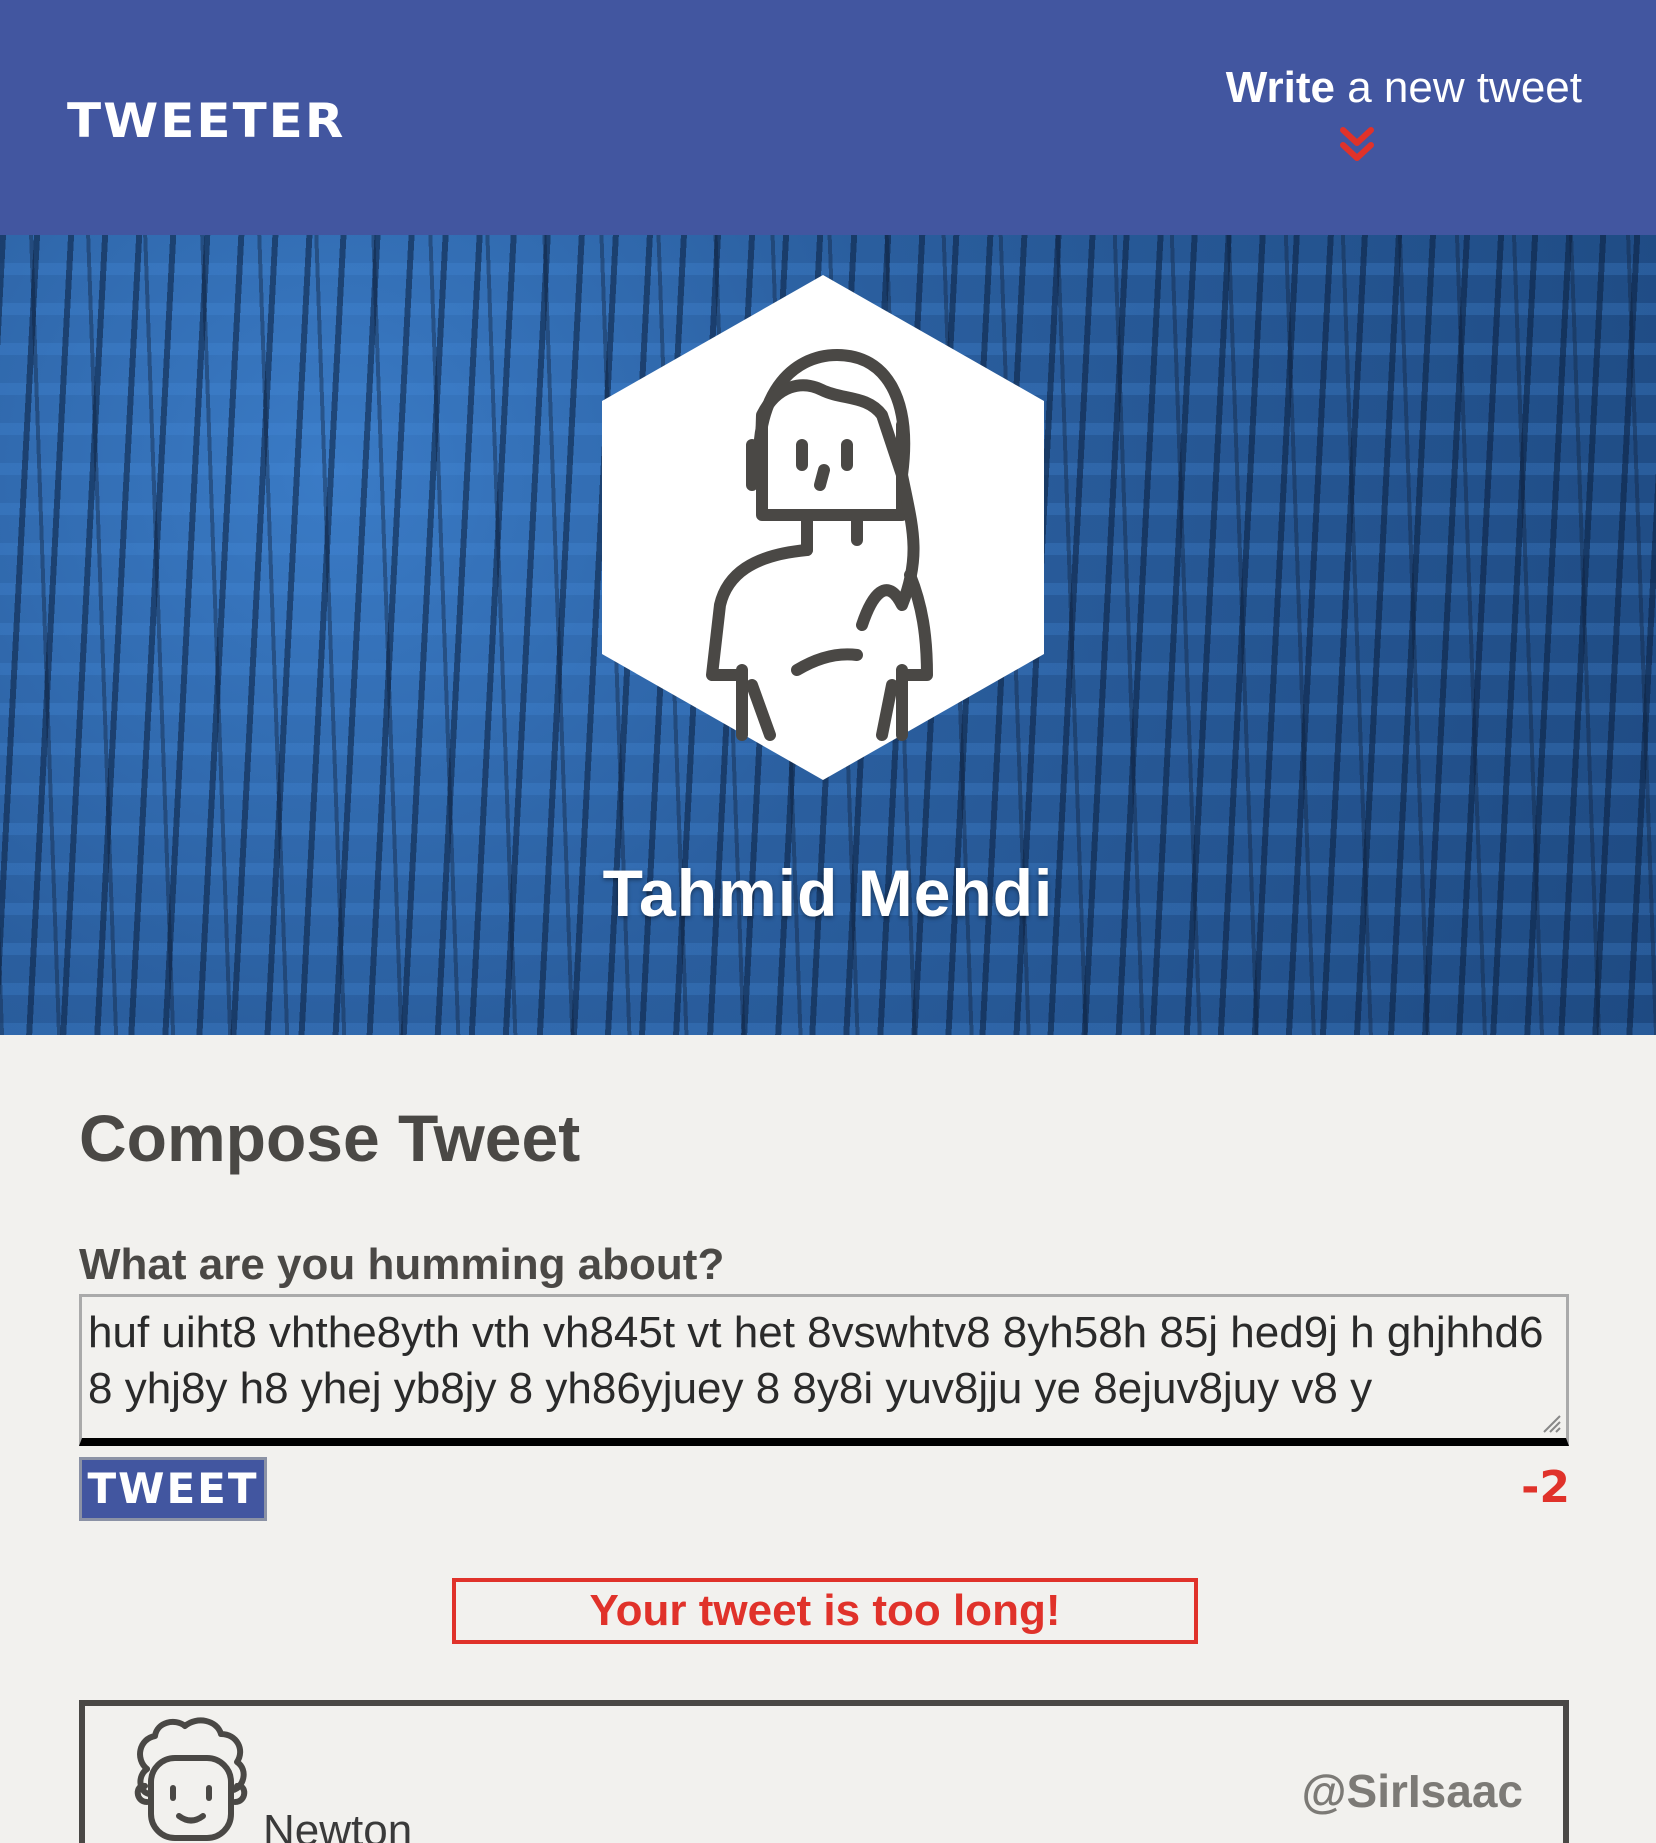 The height and width of the screenshot is (1843, 1656). What do you see at coordinates (828, 117) in the screenshot?
I see `top-nav: TWEETER Write a new tweet` at bounding box center [828, 117].